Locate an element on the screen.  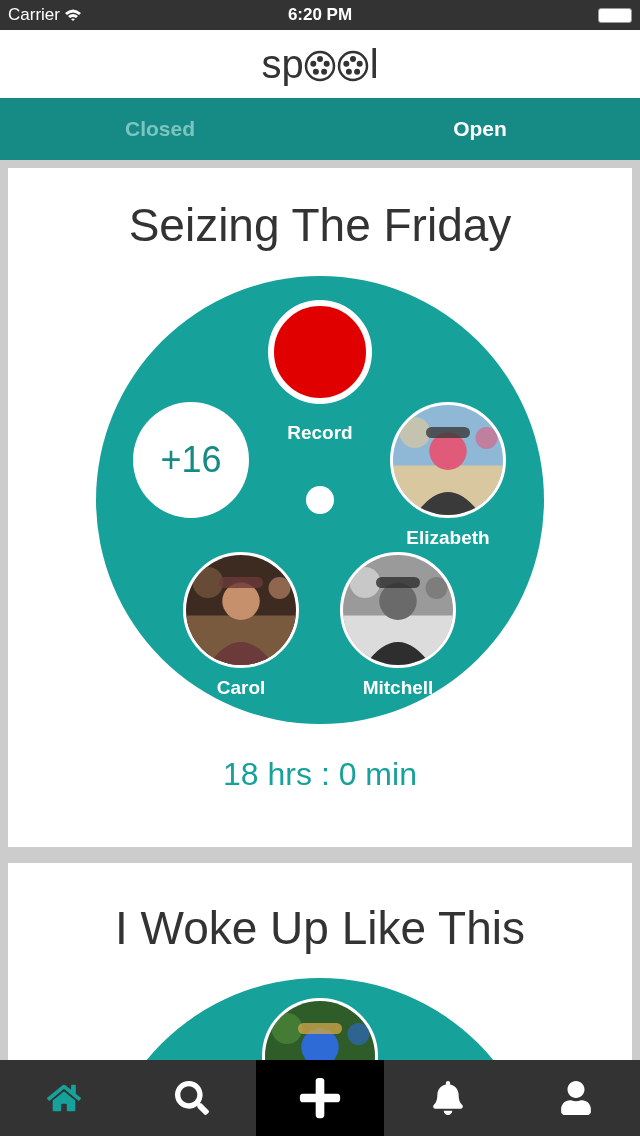
member-name: Elizabeth is located at coordinates (448, 538).